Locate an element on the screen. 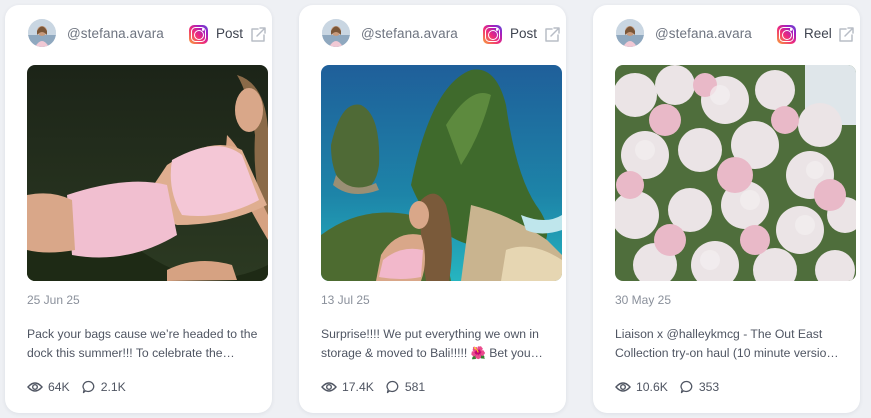 The width and height of the screenshot is (871, 418). post-date: 30 May 25 is located at coordinates (643, 300).